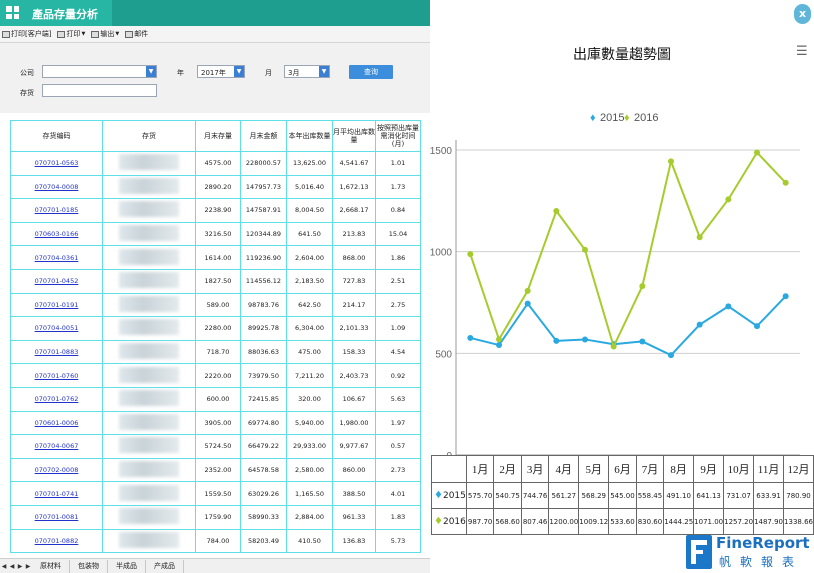 The width and height of the screenshot is (814, 573). Describe the element at coordinates (56, 446) in the screenshot. I see `stock-code-link: 070704-0067` at that location.